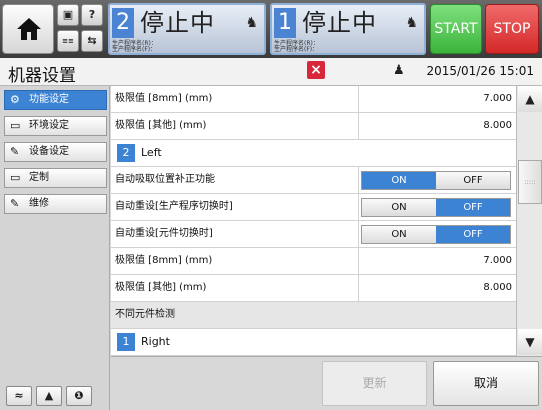 The image size is (542, 410). What do you see at coordinates (49, 99) in the screenshot?
I see `sidebar-item-label: 功能设定` at bounding box center [49, 99].